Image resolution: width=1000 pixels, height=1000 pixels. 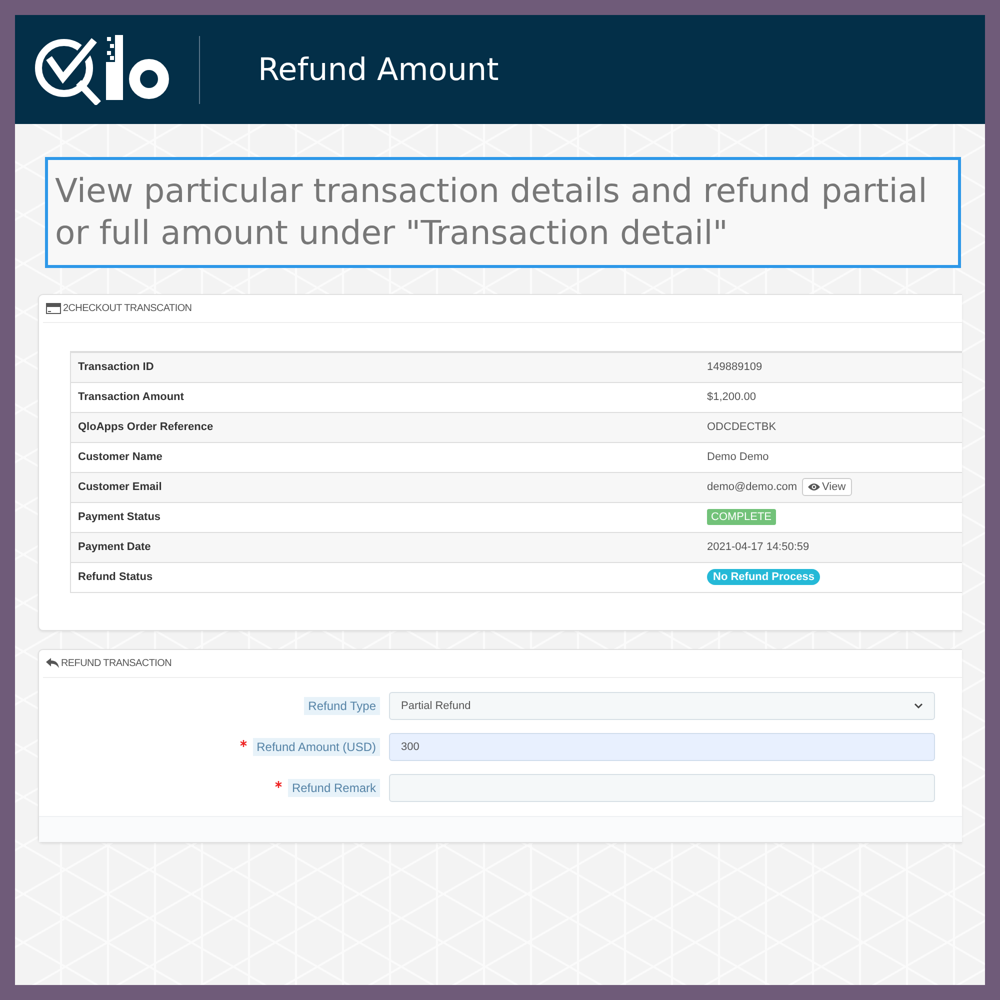 I want to click on input-field, so click(x=662, y=788).